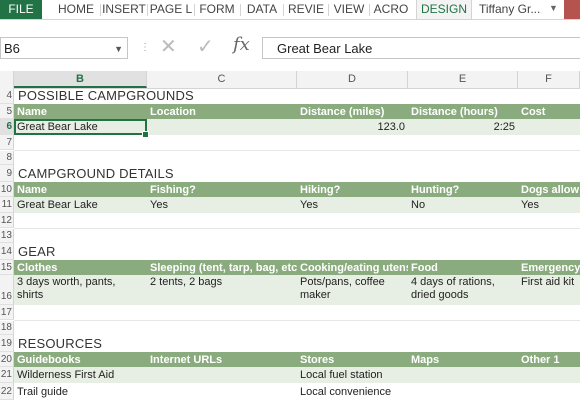 This screenshot has width=580, height=400. What do you see at coordinates (7, 359) in the screenshot?
I see `row-header: 20` at bounding box center [7, 359].